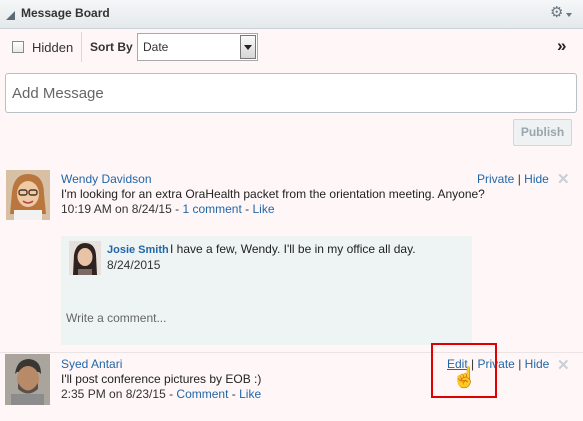 This screenshot has width=583, height=421. Describe the element at coordinates (65, 13) in the screenshot. I see `panel-title: Message Board` at that location.